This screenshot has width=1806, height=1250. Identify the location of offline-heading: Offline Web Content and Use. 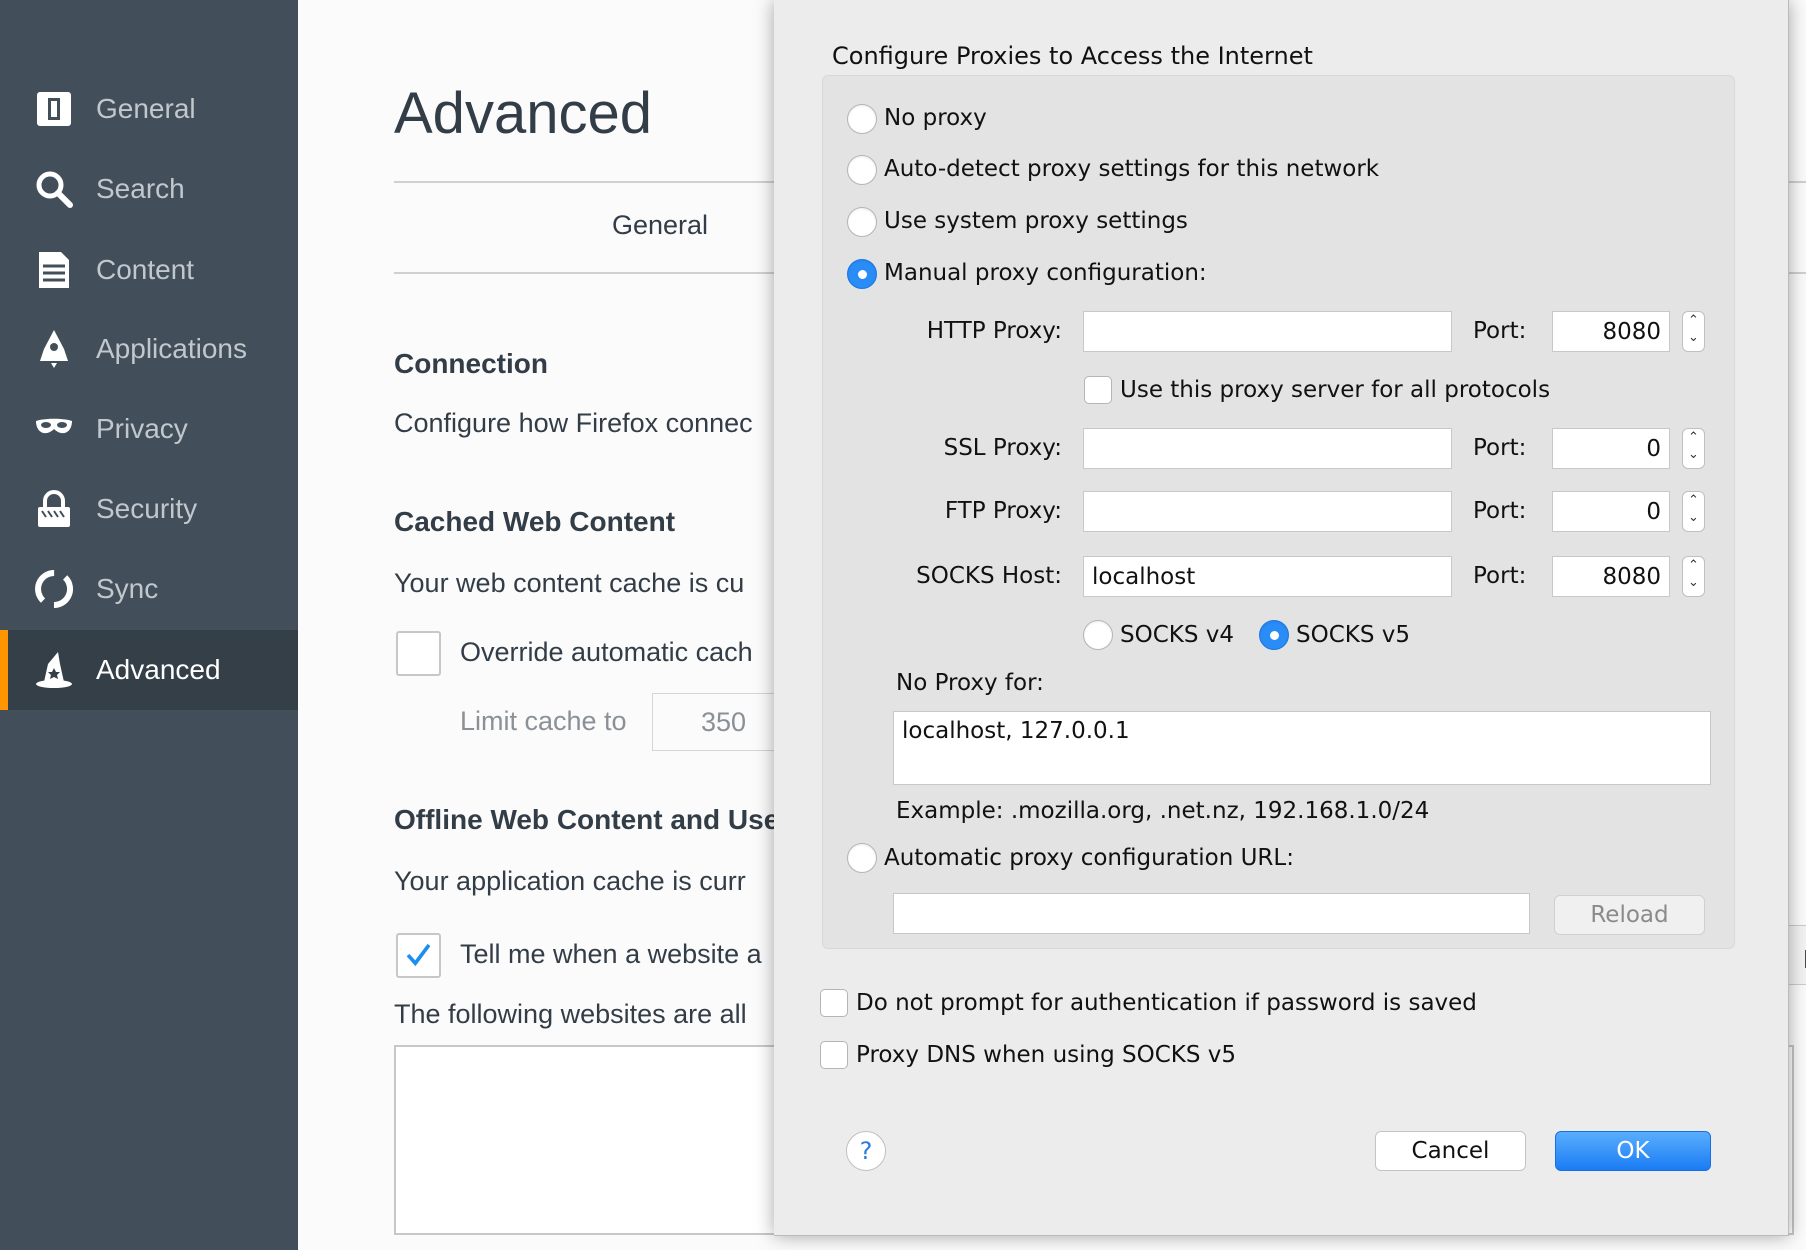
(587, 819).